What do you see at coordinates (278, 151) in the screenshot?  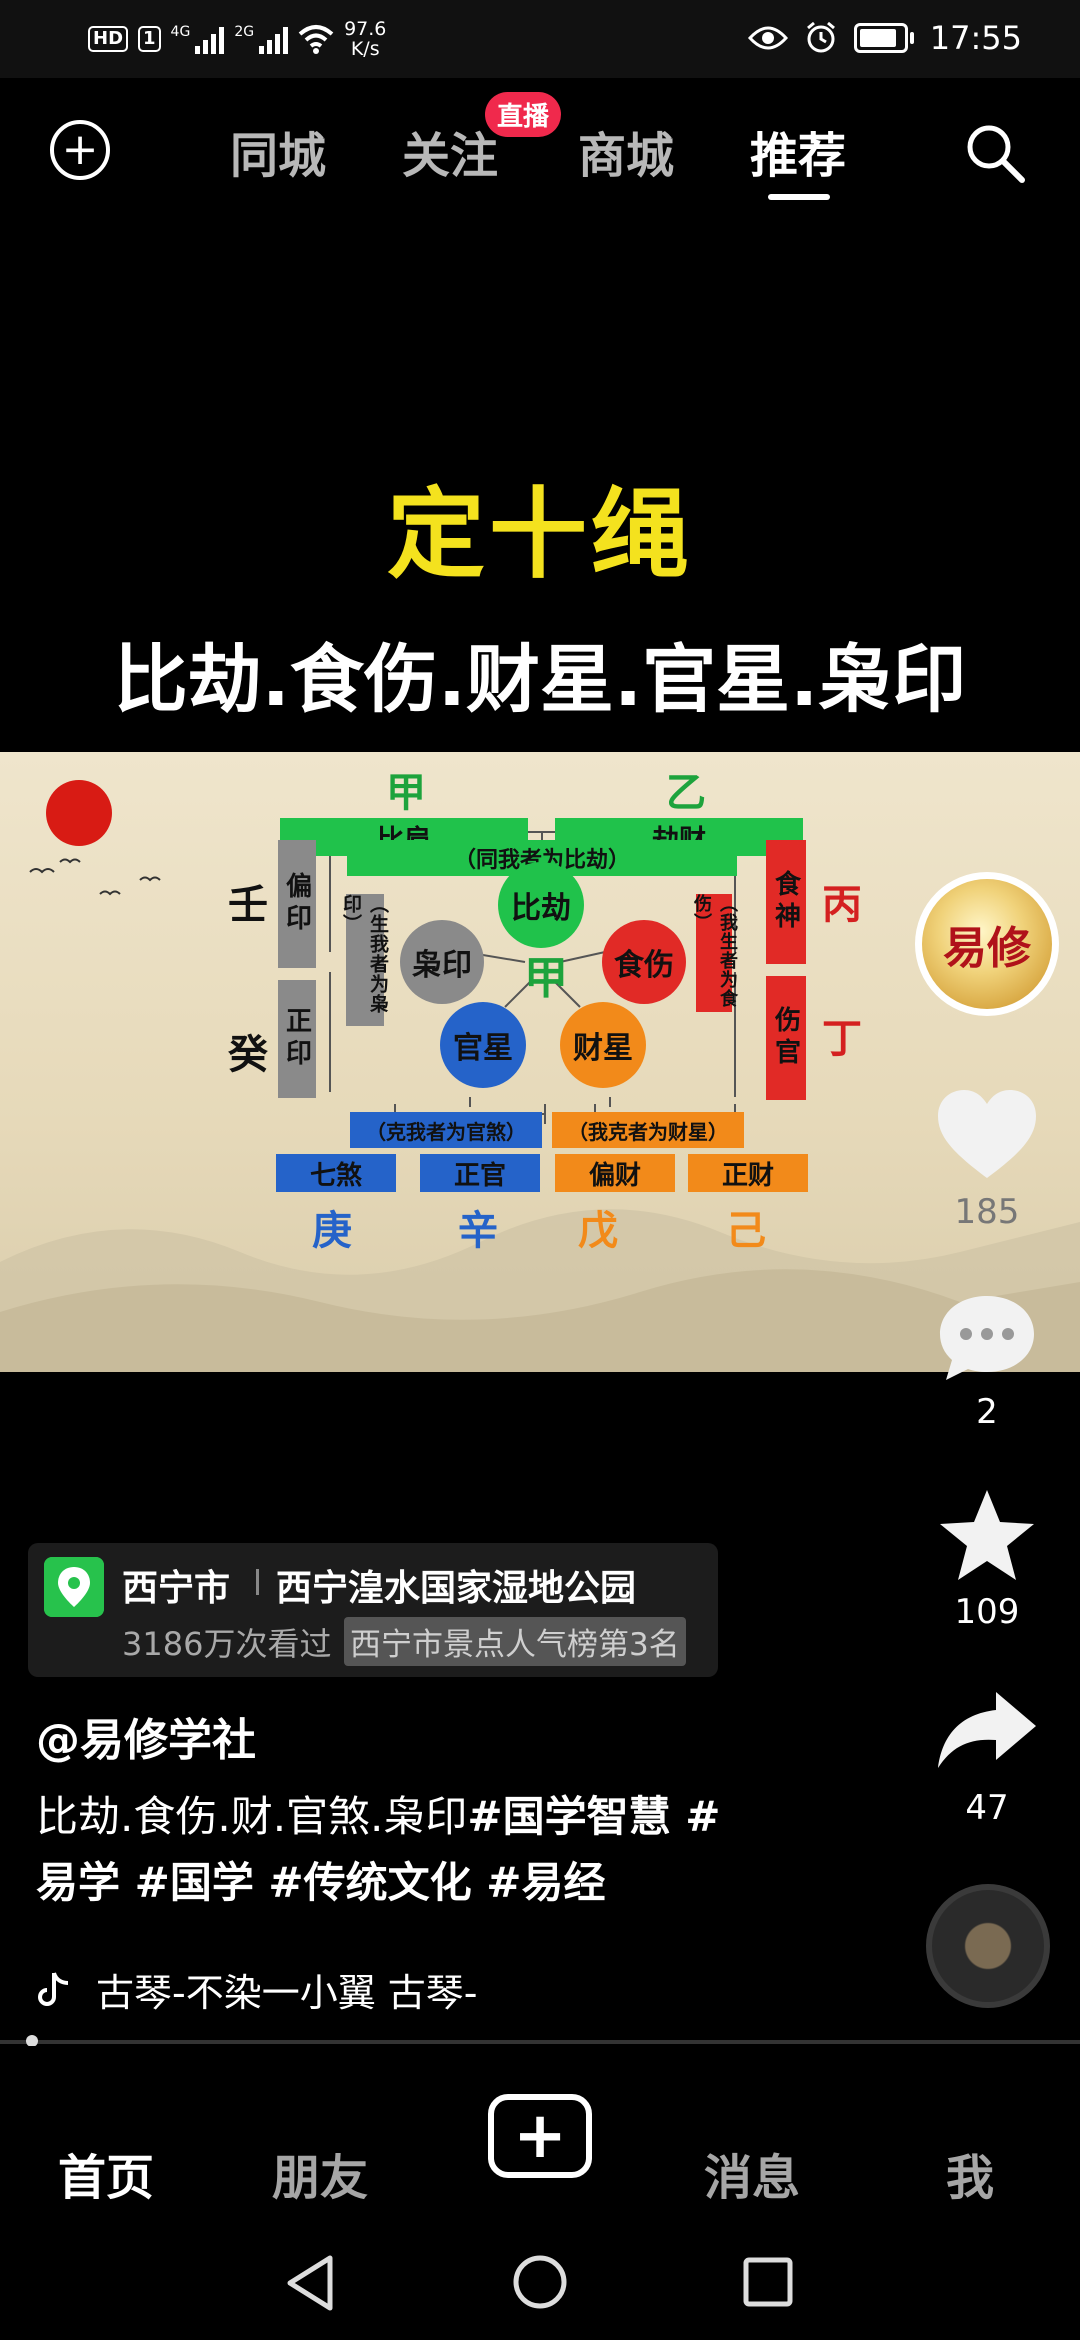 I see `tab-nearby: 同城` at bounding box center [278, 151].